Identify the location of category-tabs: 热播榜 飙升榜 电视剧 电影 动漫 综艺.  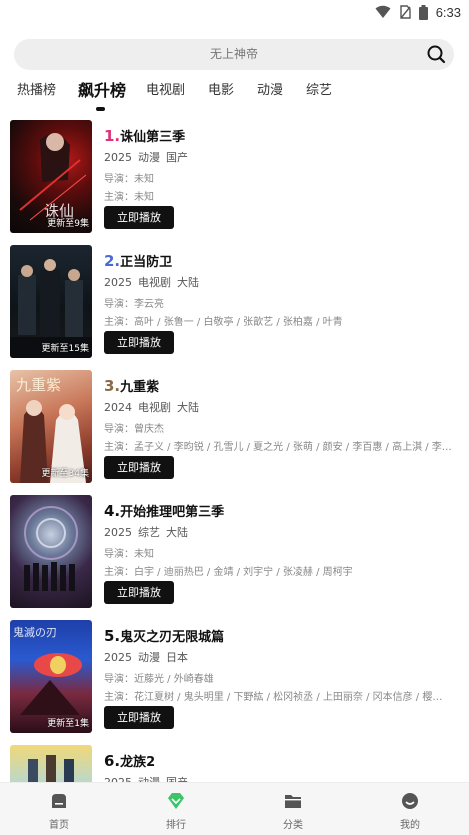
(234, 95).